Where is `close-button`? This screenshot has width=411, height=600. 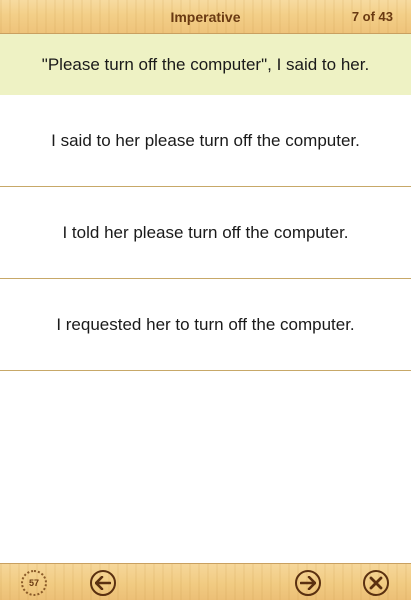
close-button is located at coordinates (376, 583).